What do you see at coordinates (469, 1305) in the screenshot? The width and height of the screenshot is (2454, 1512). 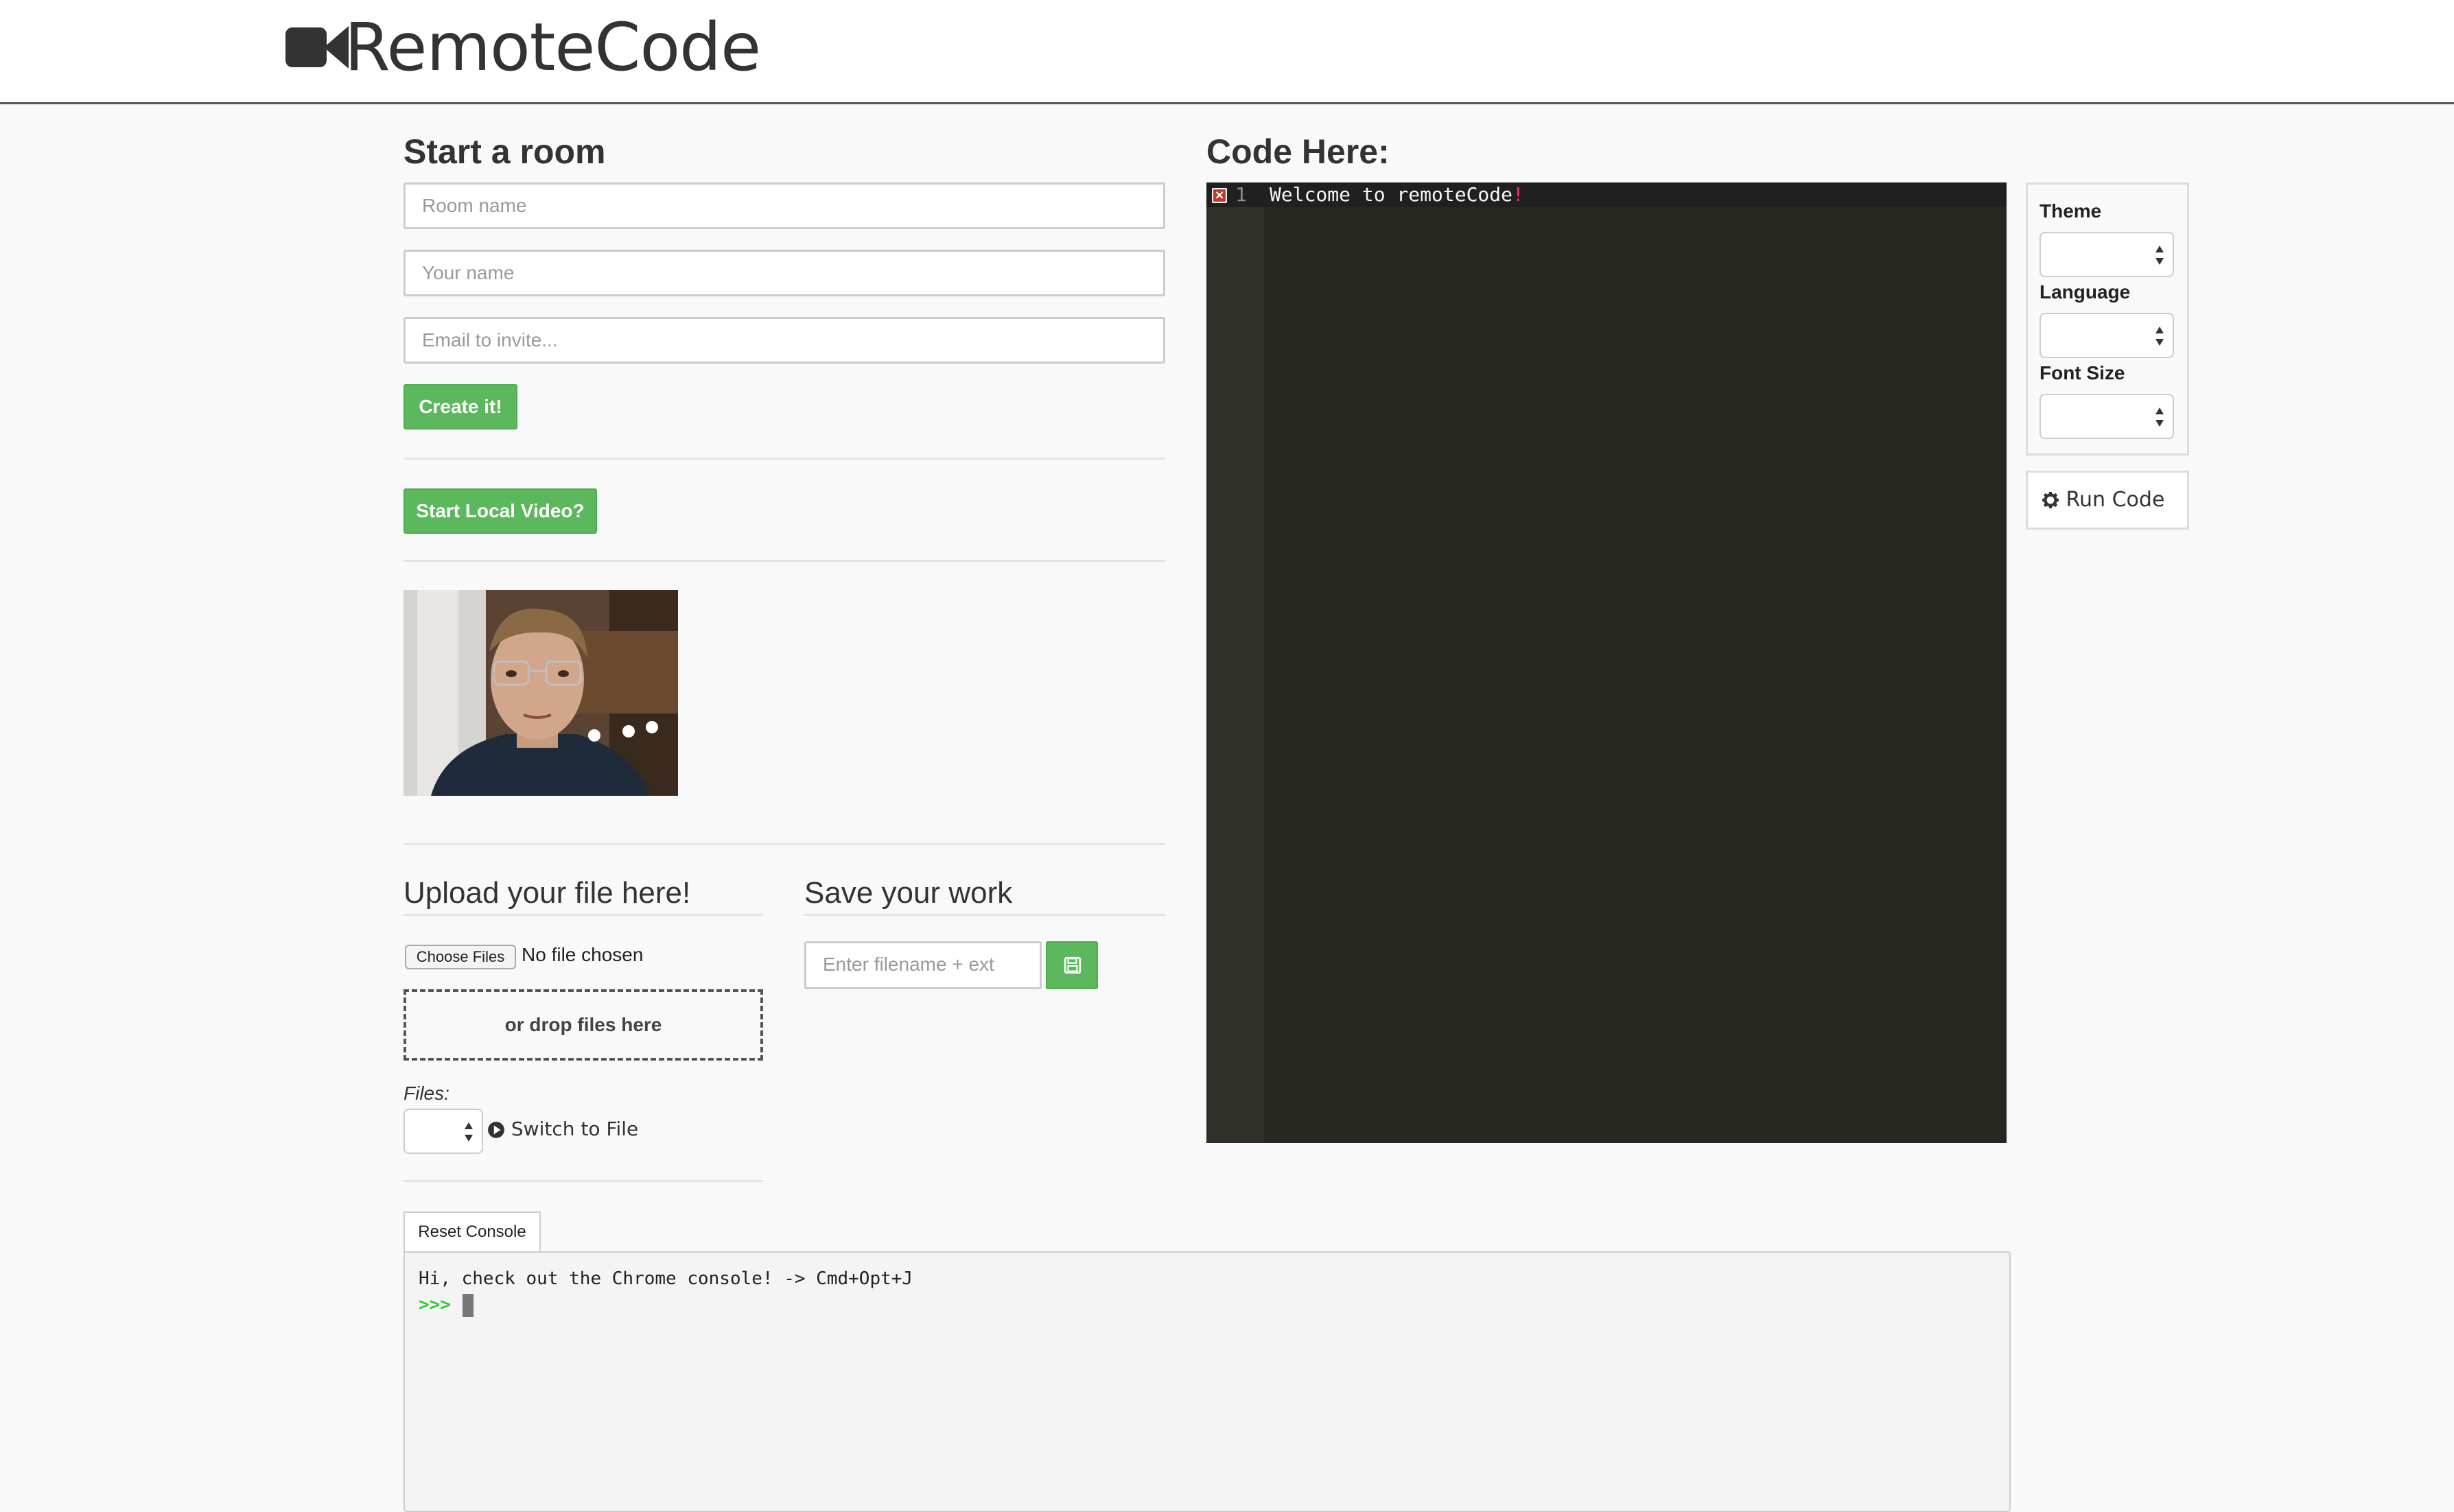 I see `console-cursor` at bounding box center [469, 1305].